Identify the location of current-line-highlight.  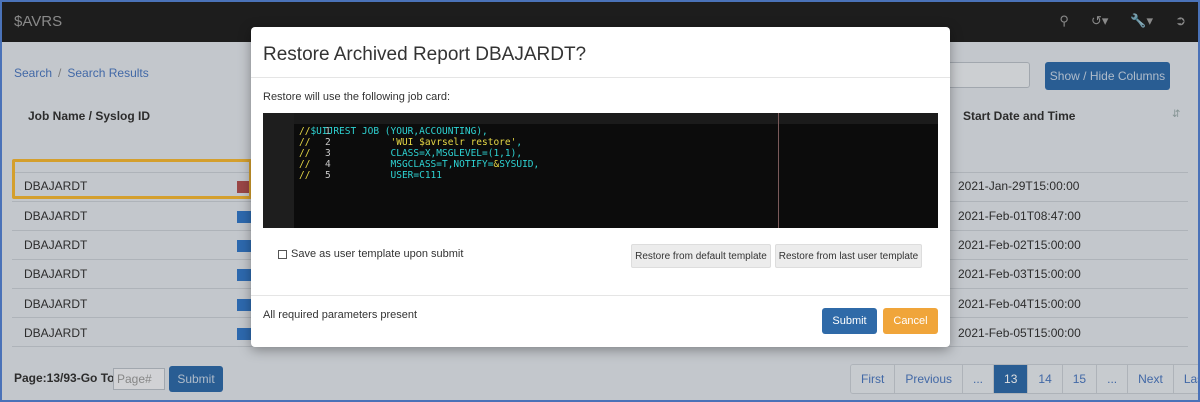
(616, 118).